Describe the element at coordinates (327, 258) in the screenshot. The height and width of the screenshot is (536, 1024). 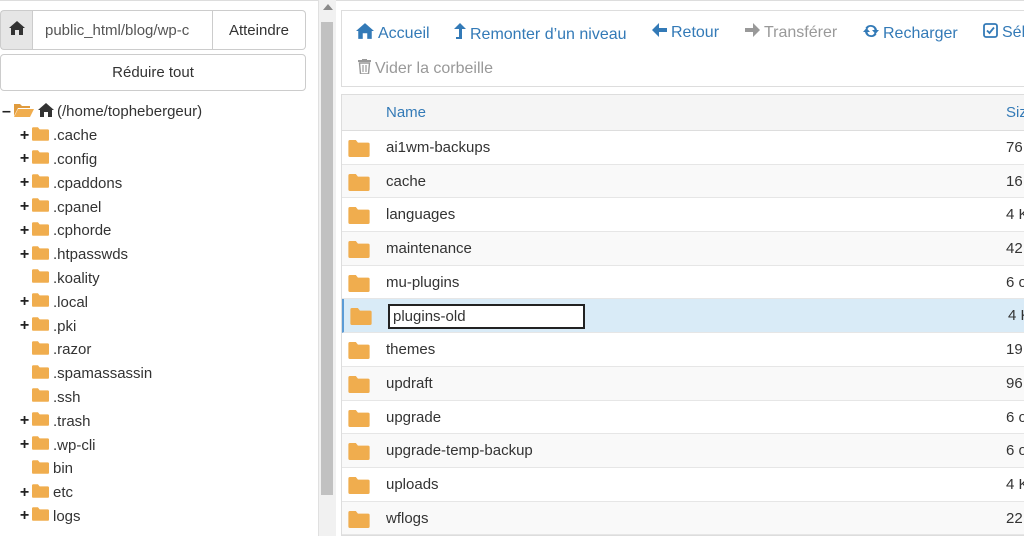
I see `tree-scrollbar-thumb` at that location.